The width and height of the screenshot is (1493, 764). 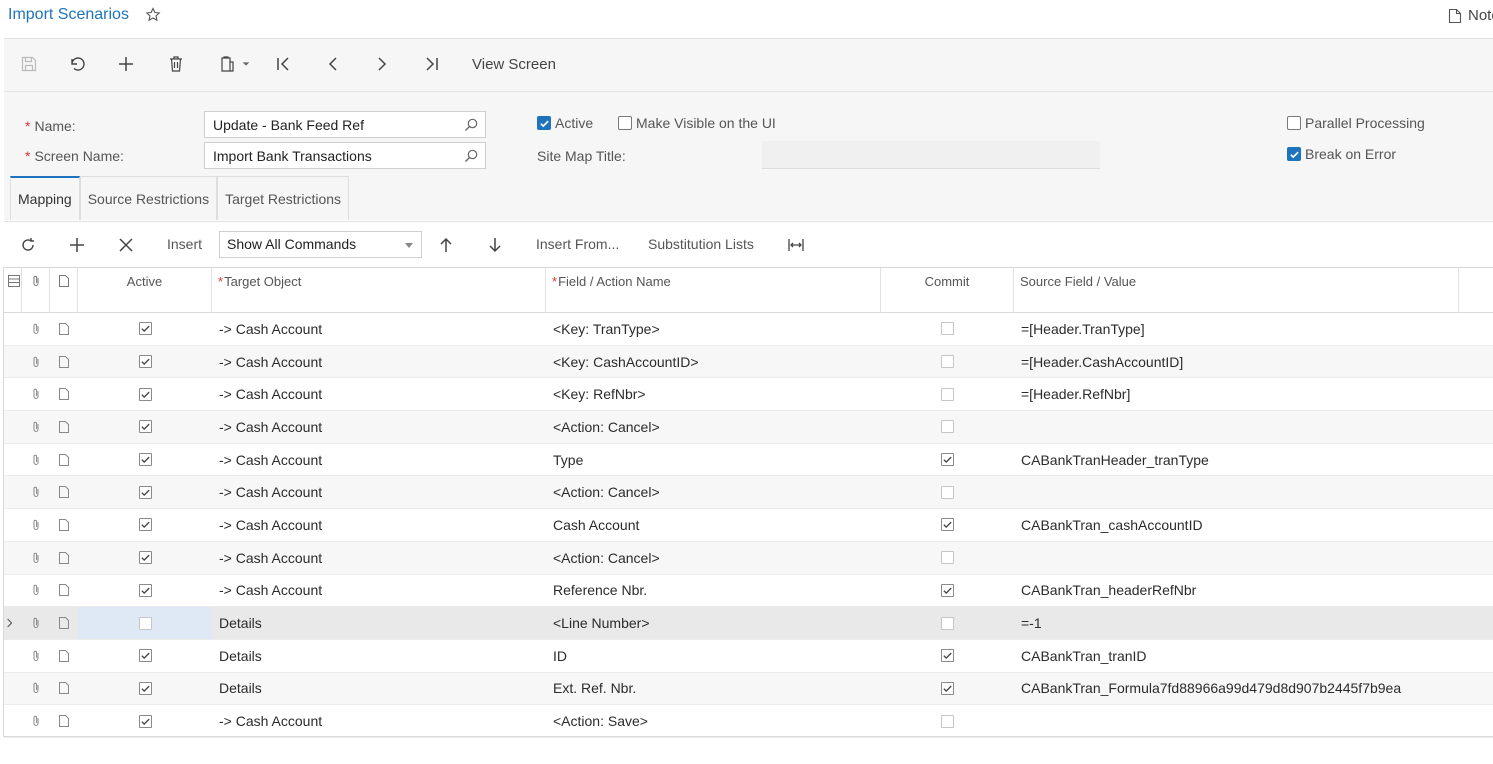 I want to click on commands-dropdown: Show All Commands, so click(x=320, y=244).